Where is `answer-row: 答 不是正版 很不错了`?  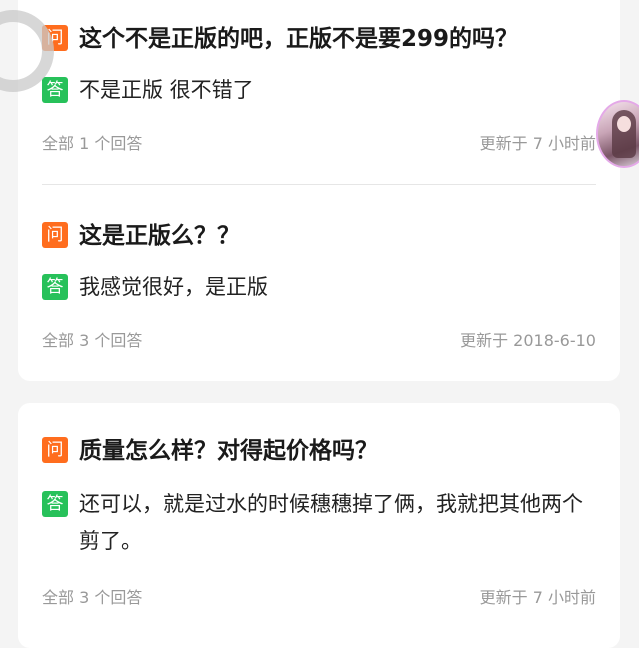 answer-row: 答 不是正版 很不错了 is located at coordinates (148, 90).